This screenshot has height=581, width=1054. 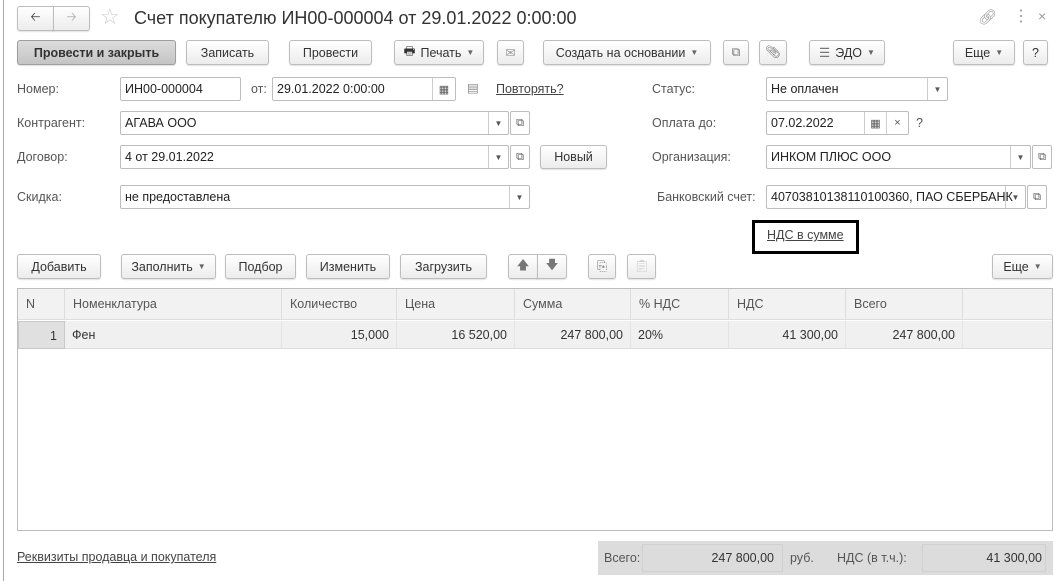 What do you see at coordinates (573, 304) in the screenshot?
I see `col-header-sum: Сумма` at bounding box center [573, 304].